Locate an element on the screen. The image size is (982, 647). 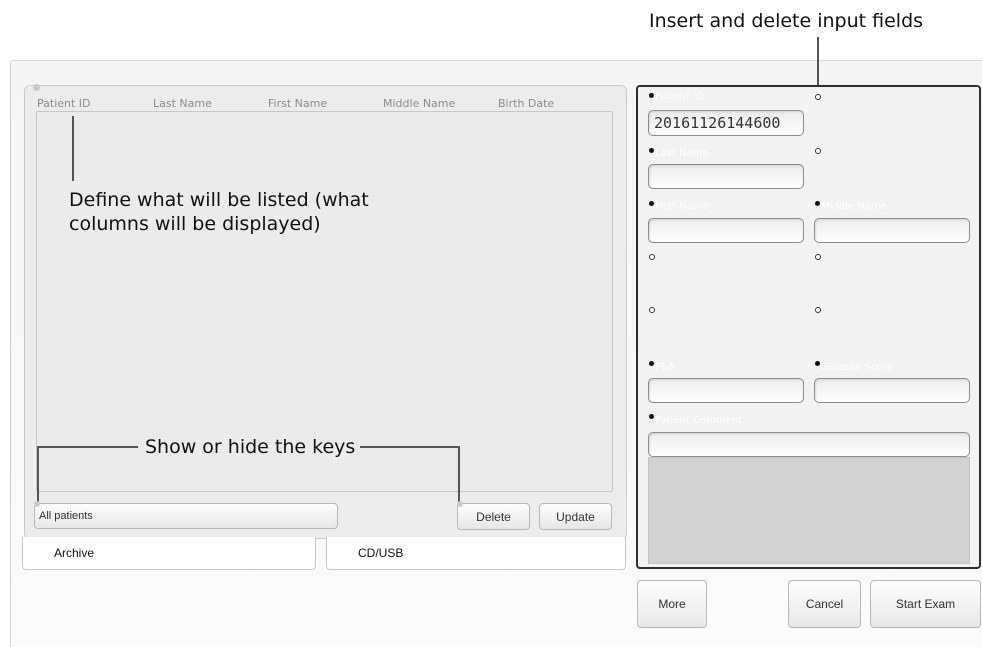
annotation-define-columns-line1: Define what will be listed (what is located at coordinates (219, 200).